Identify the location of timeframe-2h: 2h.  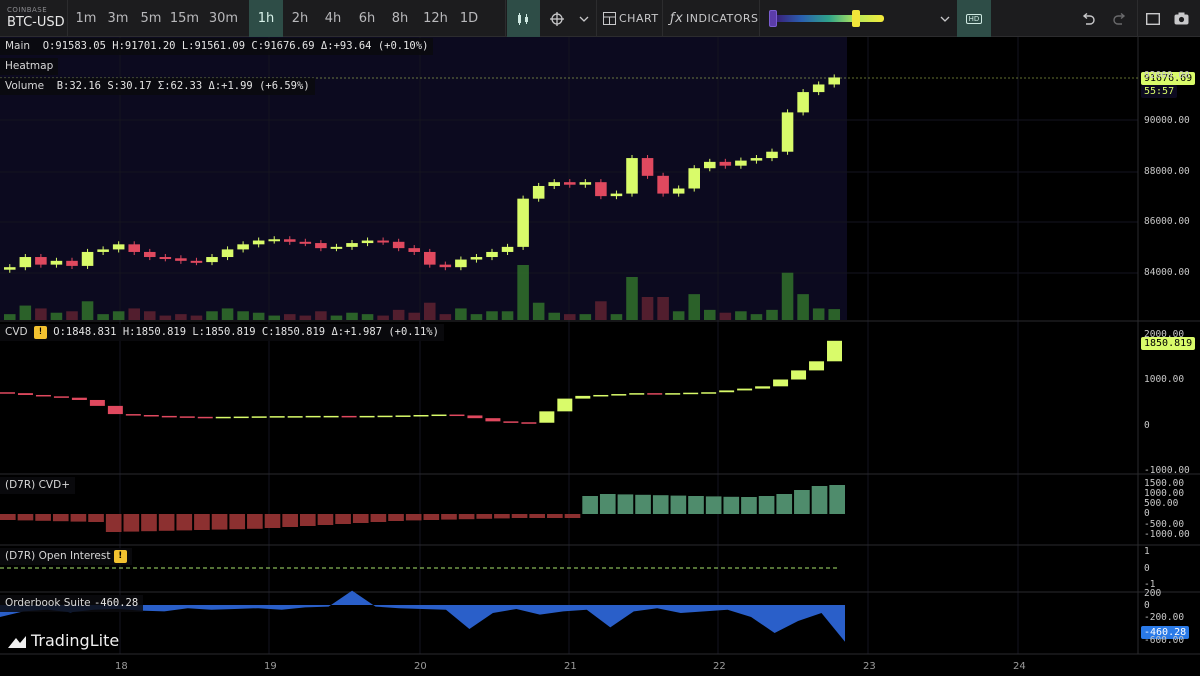
(300, 18).